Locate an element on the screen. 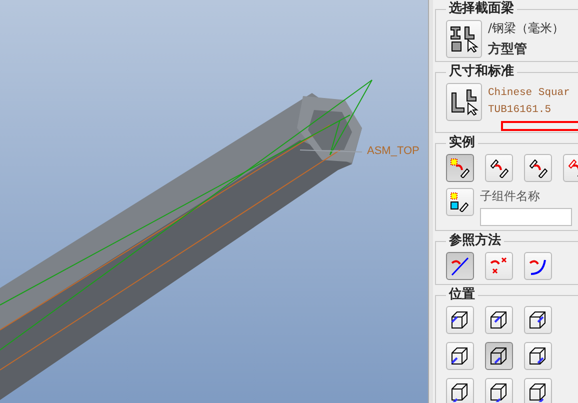 Image resolution: width=578 pixels, height=403 pixels. component-beam-icon is located at coordinates (460, 202).